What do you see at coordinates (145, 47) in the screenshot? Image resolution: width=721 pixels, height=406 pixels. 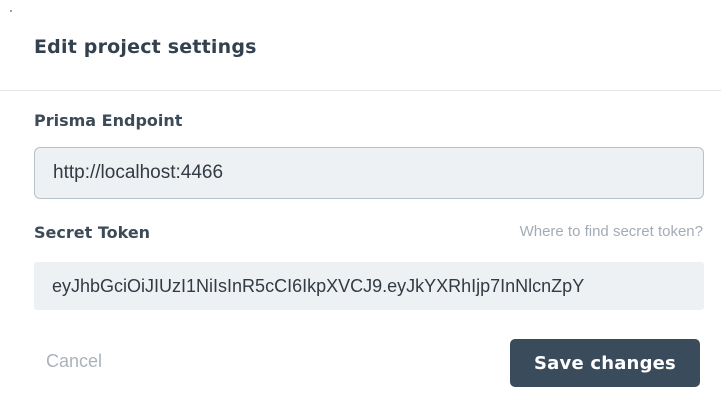 I see `dialog-title: Edit project settings` at bounding box center [145, 47].